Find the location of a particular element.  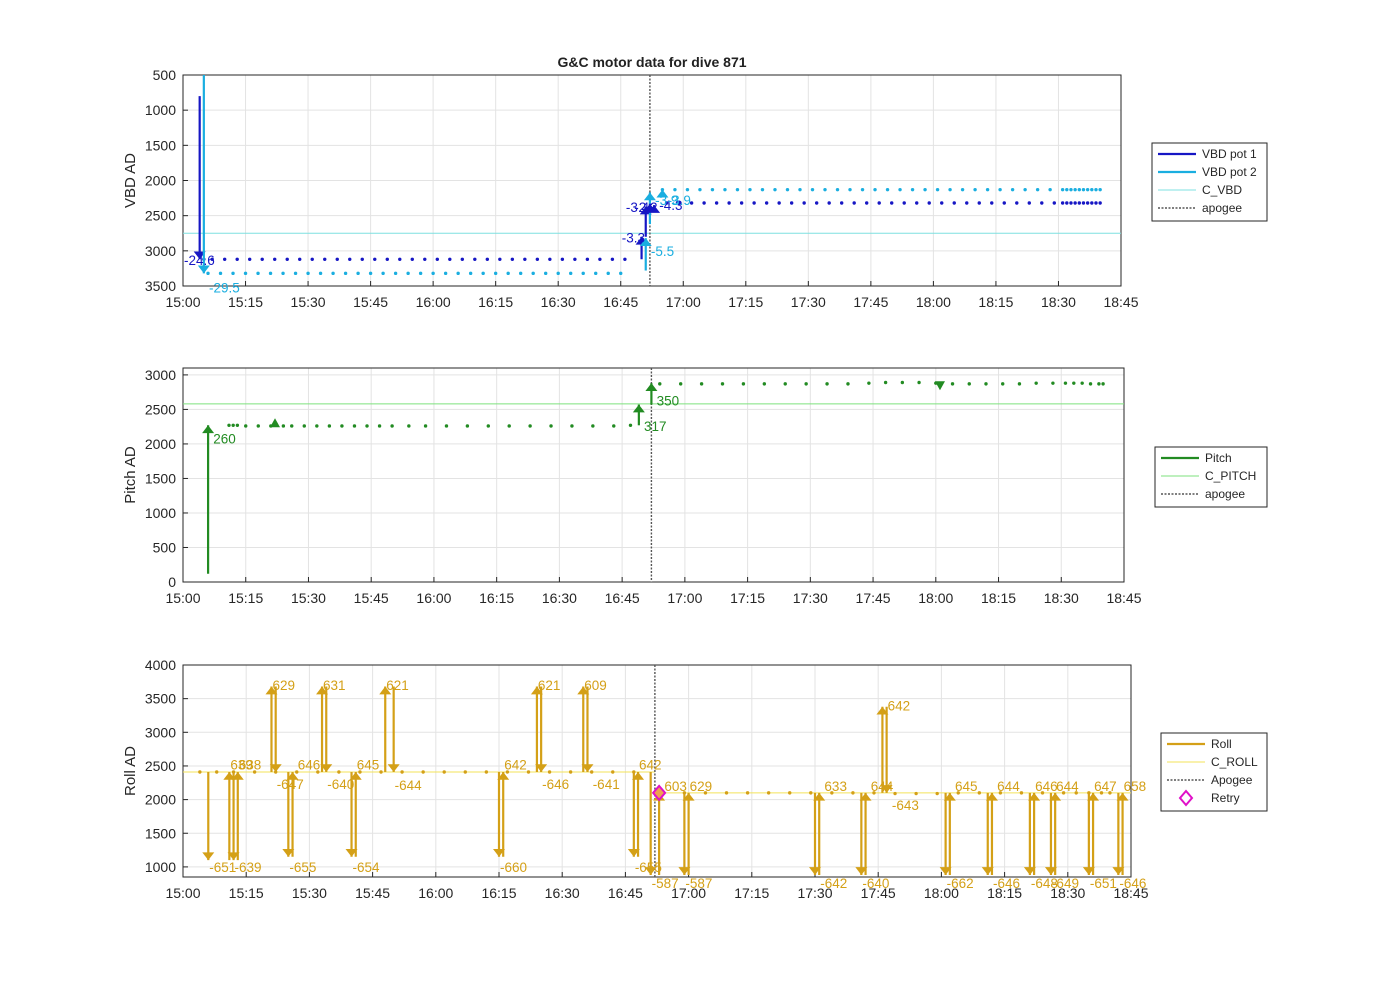

x-tick-label: 17:45 is located at coordinates (870, 302).